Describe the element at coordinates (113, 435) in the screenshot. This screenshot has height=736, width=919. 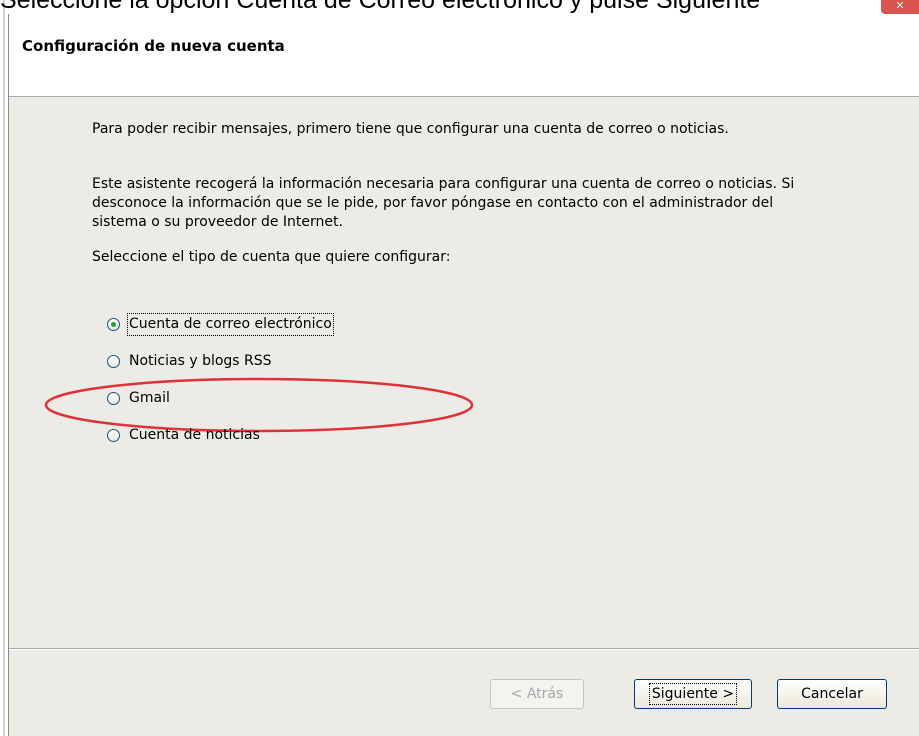
I see `radio-button-news` at that location.